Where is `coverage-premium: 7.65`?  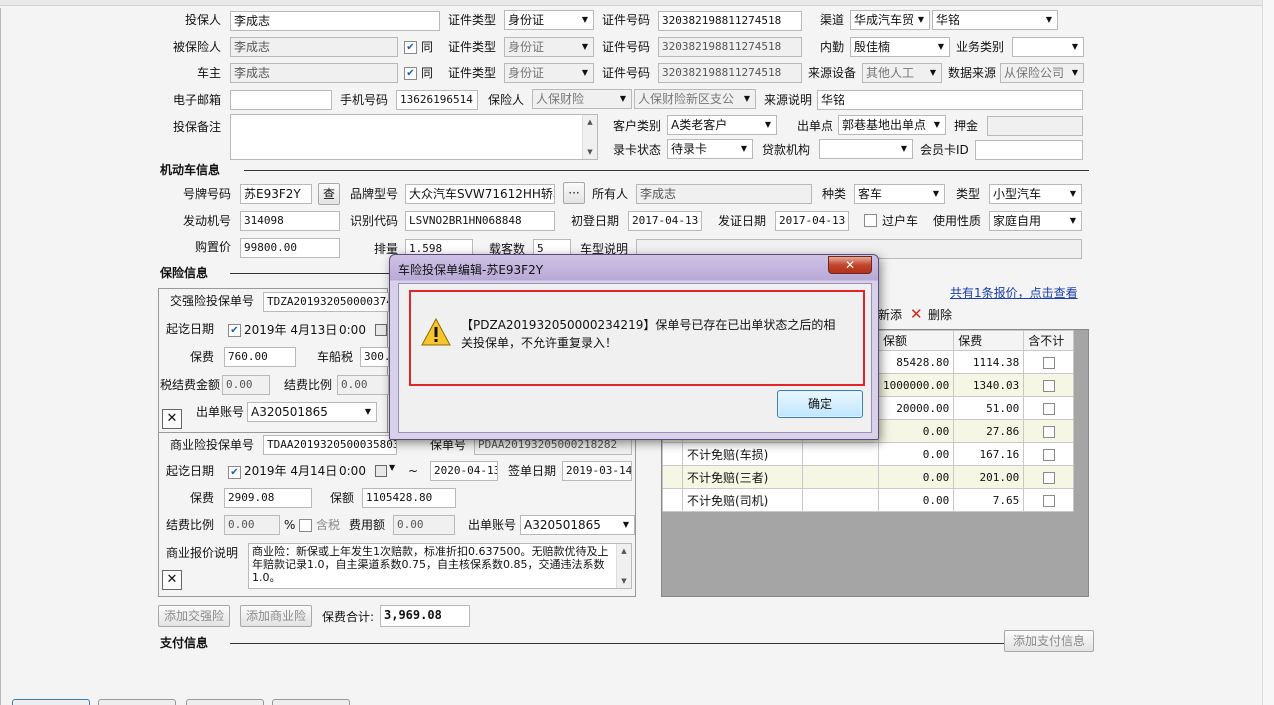
coverage-premium: 7.65 is located at coordinates (989, 500).